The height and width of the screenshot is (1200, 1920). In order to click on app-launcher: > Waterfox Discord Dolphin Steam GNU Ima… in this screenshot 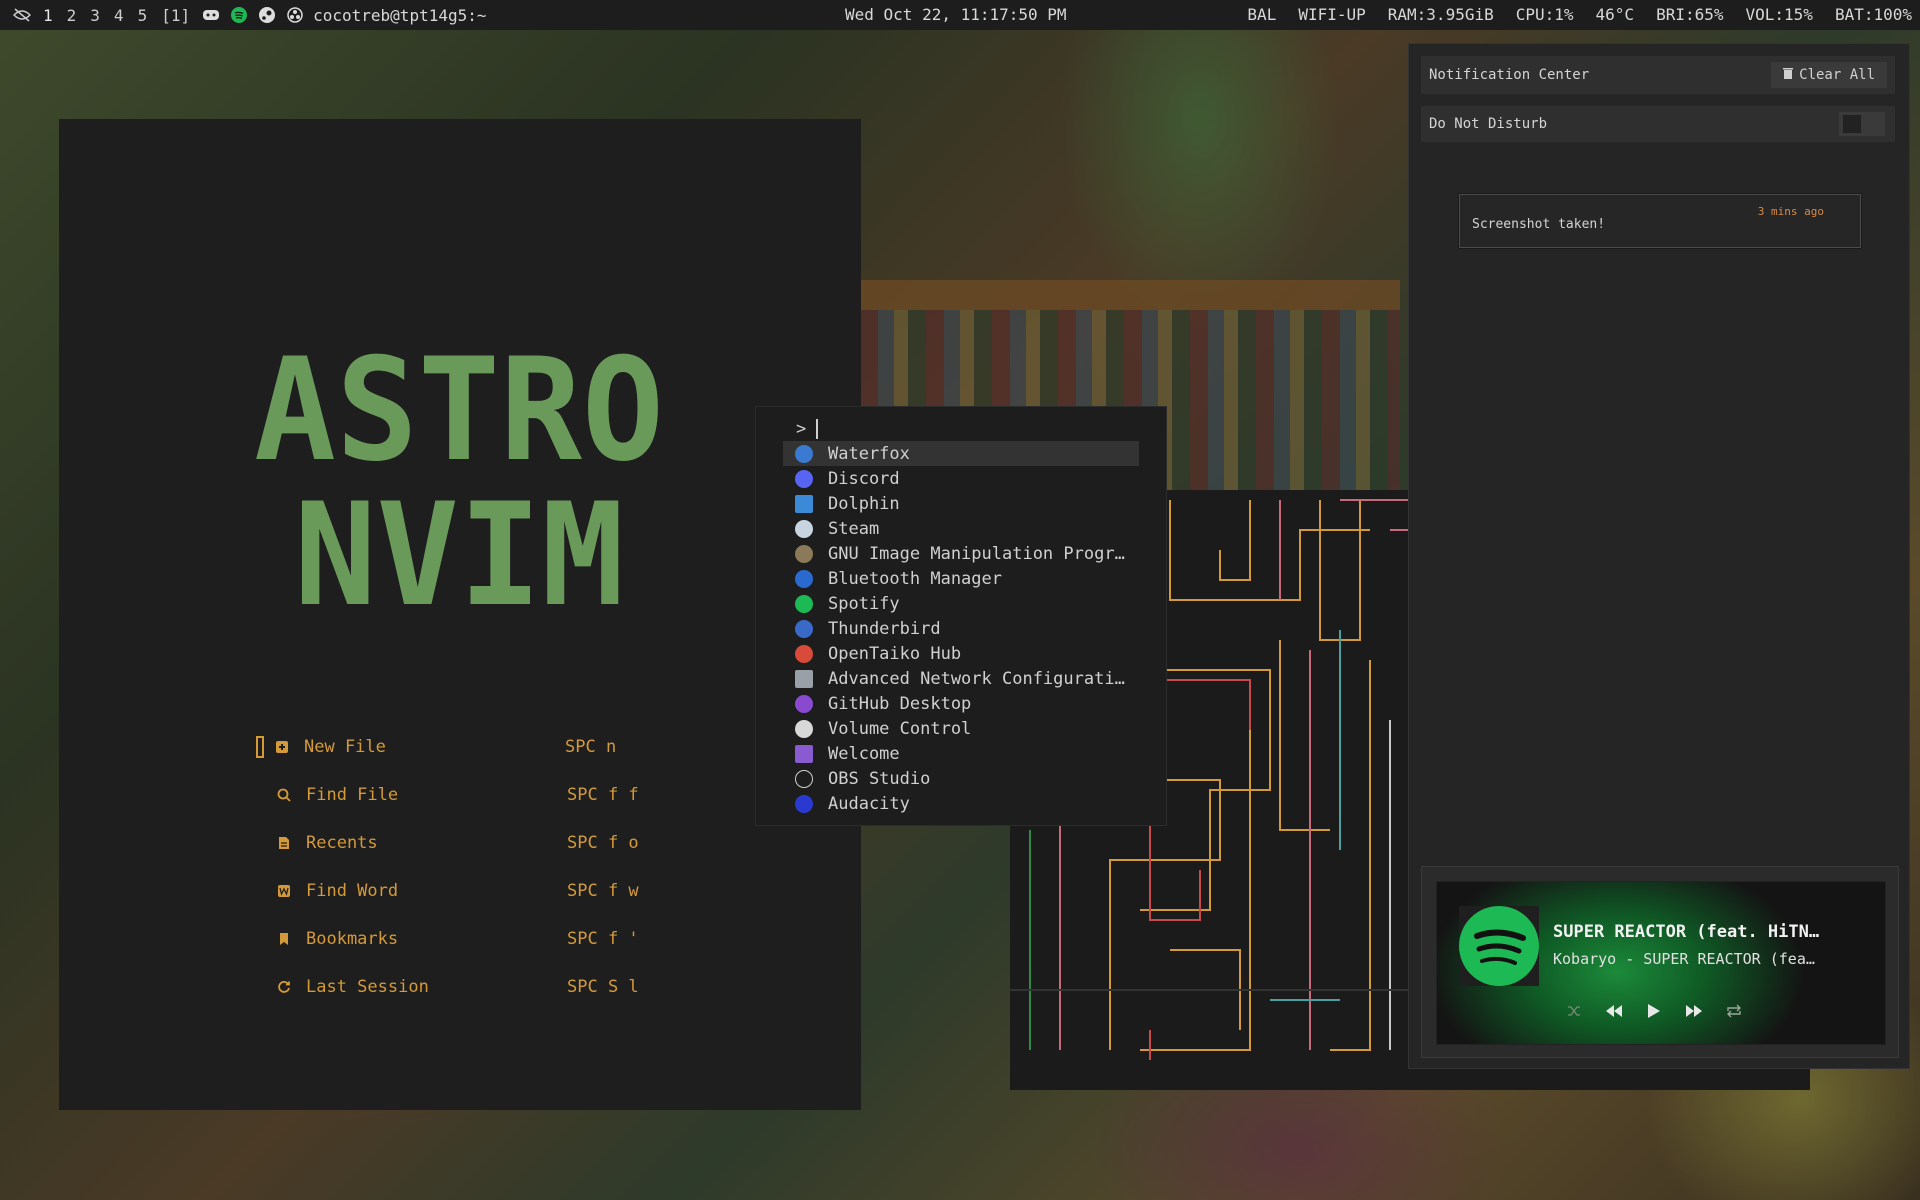, I will do `click(961, 616)`.